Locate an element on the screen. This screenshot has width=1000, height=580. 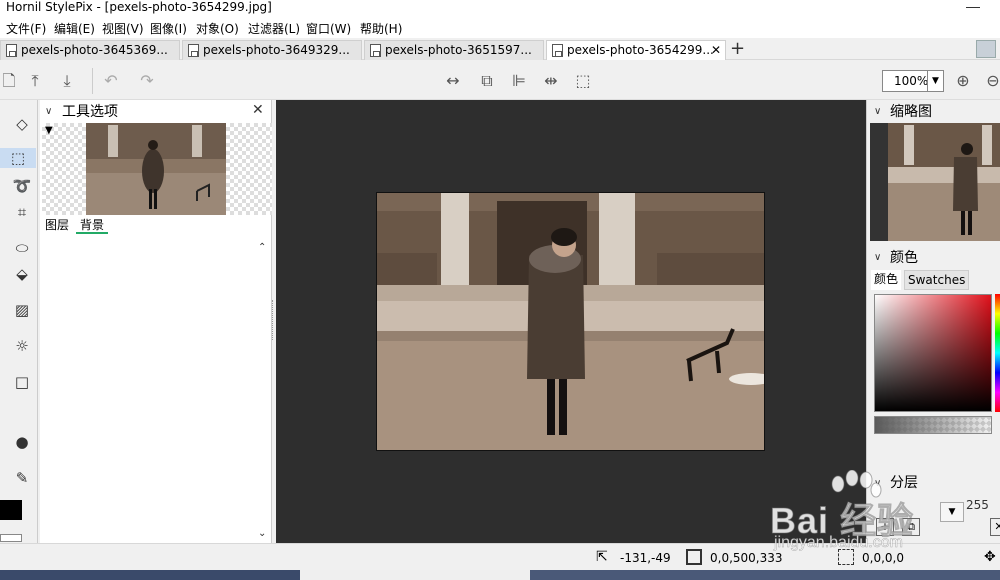
menu-edit: 编辑(E) is located at coordinates (74, 29).